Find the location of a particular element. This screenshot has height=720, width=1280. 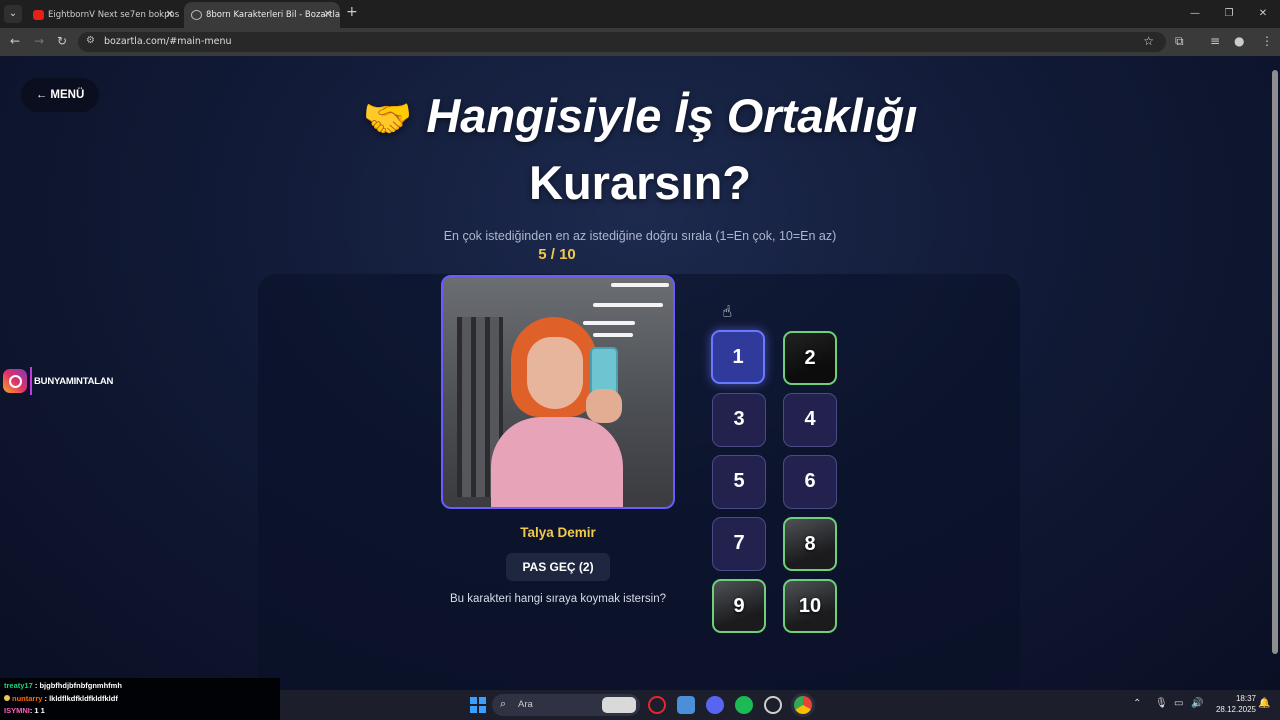

address-bar: ⚙ bozartla.com/#main-menu ☆ is located at coordinates (622, 42).